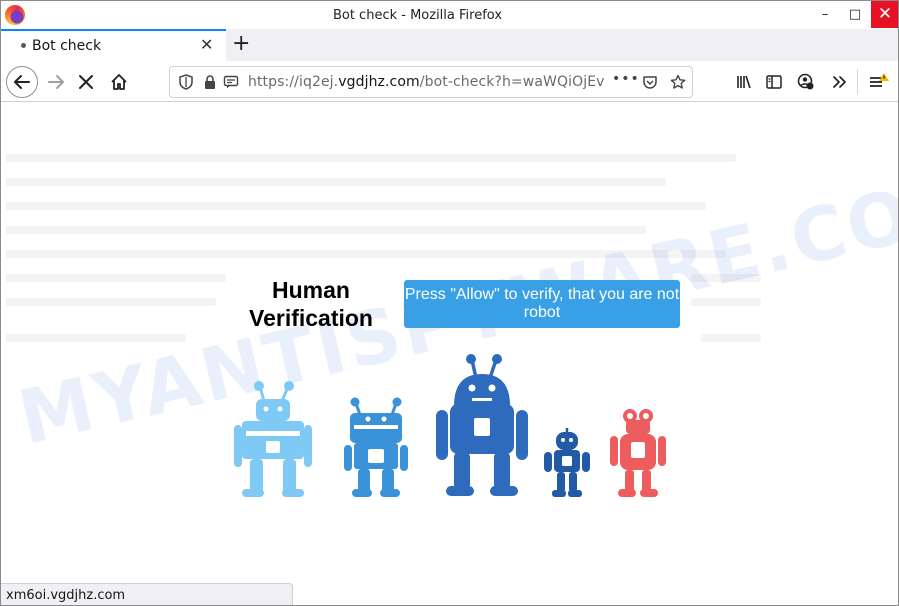  Describe the element at coordinates (379, 82) in the screenshot. I see `url-host: vgdjhz.com` at that location.